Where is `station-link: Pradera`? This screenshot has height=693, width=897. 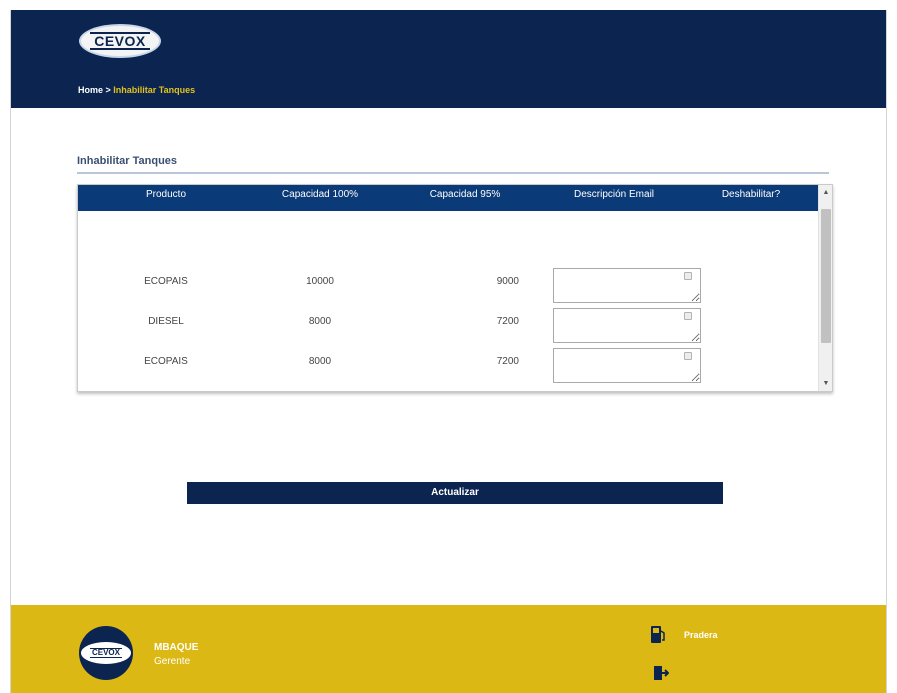
station-link: Pradera is located at coordinates (701, 635).